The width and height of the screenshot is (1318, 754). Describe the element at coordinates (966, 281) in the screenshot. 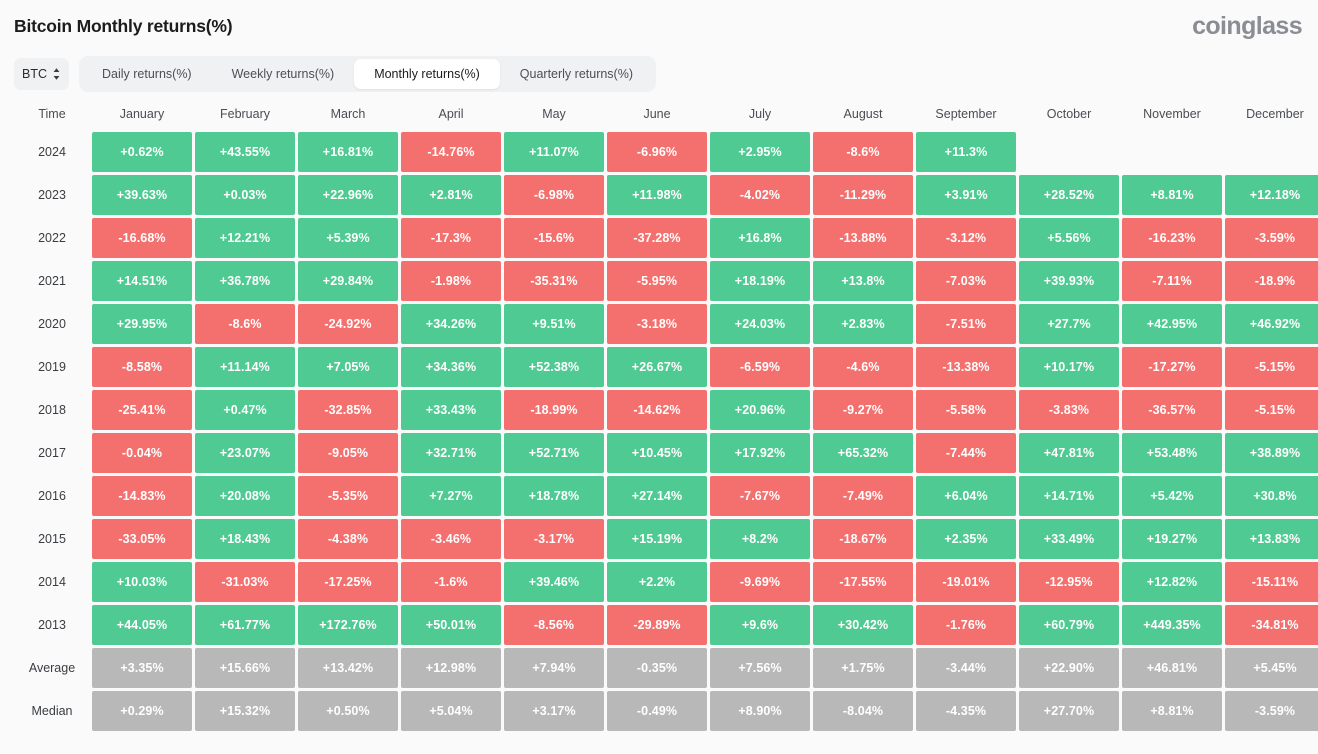

I see `cell-2021-September: -7.03%` at that location.